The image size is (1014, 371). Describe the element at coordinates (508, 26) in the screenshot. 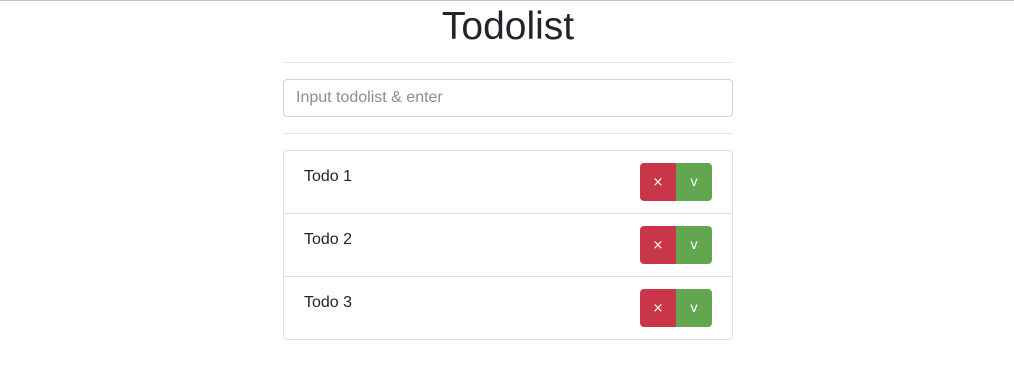

I see `page-title: Todolist` at that location.